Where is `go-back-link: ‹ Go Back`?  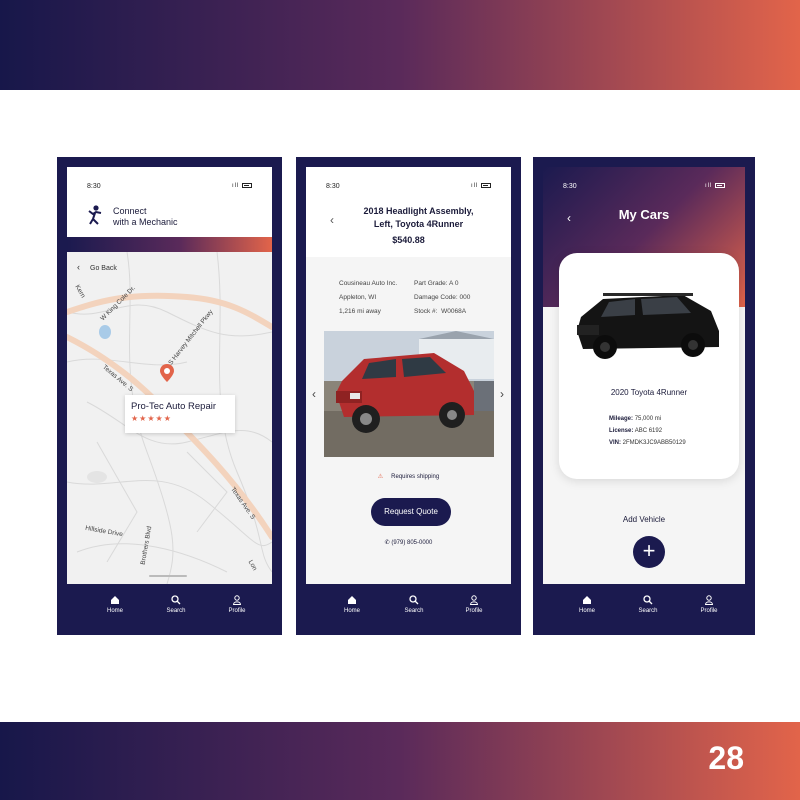 go-back-link: ‹ Go Back is located at coordinates (97, 267).